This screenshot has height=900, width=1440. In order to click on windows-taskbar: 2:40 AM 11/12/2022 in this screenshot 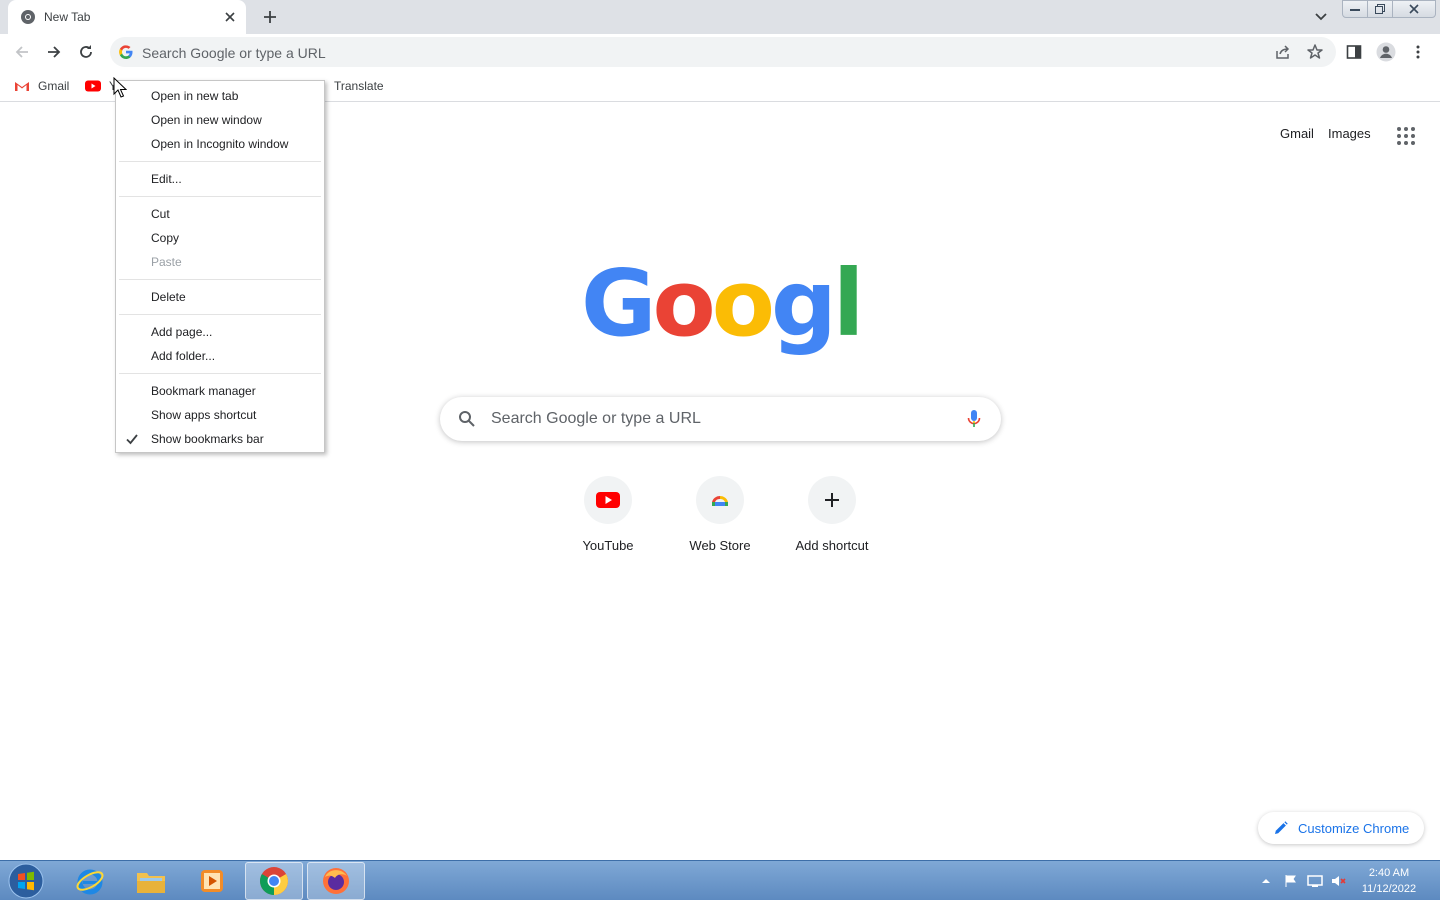, I will do `click(720, 880)`.